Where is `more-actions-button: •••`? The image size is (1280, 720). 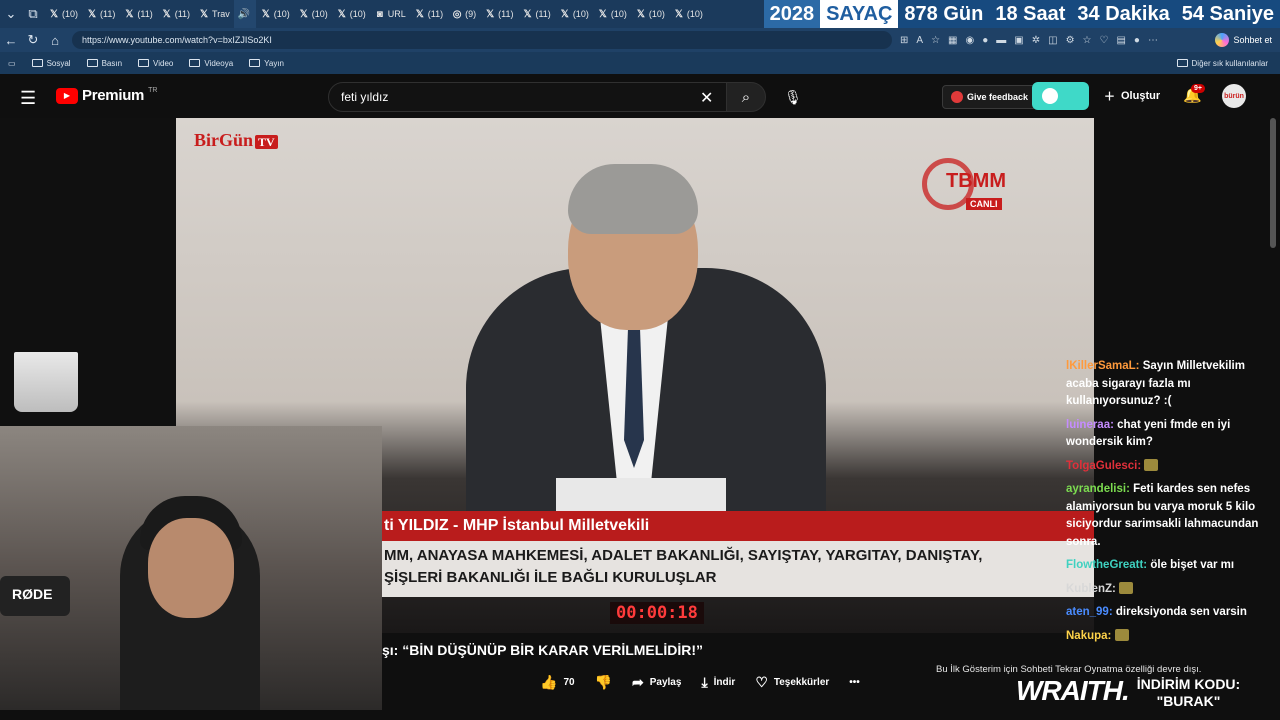
more-actions-button: ••• is located at coordinates (854, 682).